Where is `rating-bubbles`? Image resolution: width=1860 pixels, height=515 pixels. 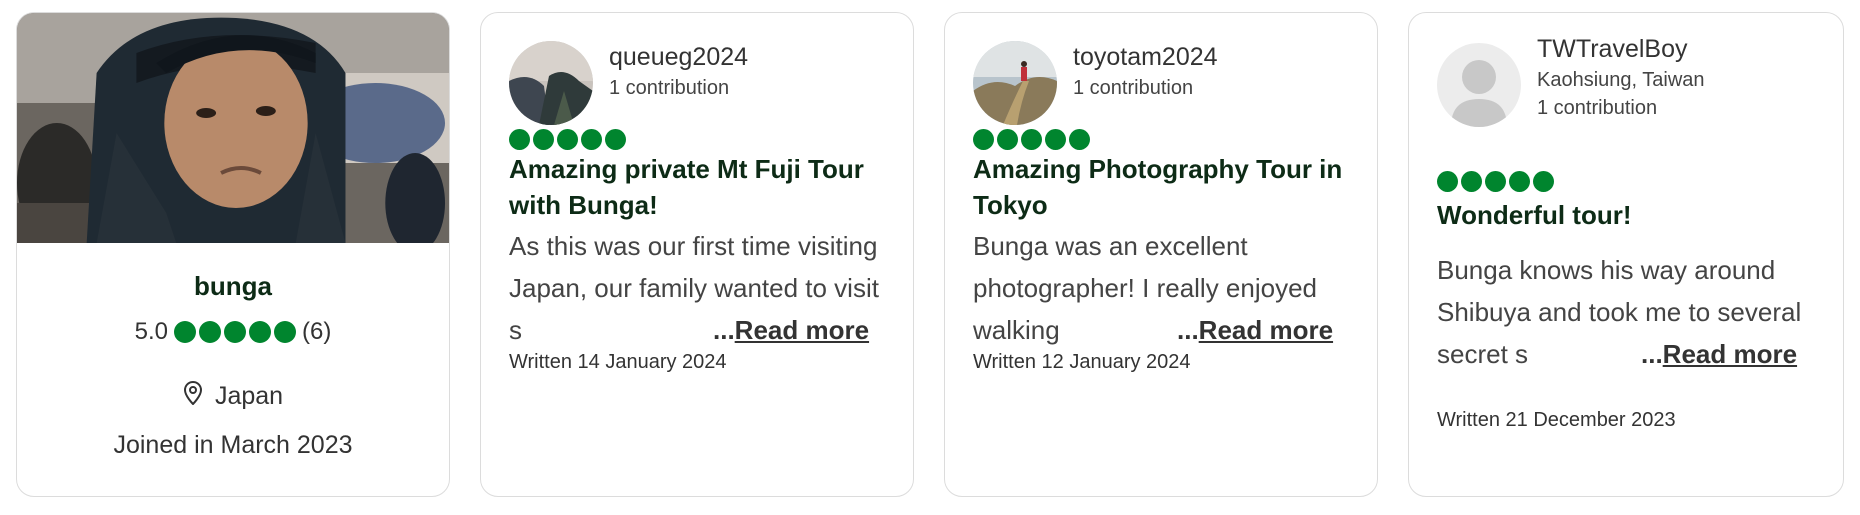
rating-bubbles is located at coordinates (235, 332).